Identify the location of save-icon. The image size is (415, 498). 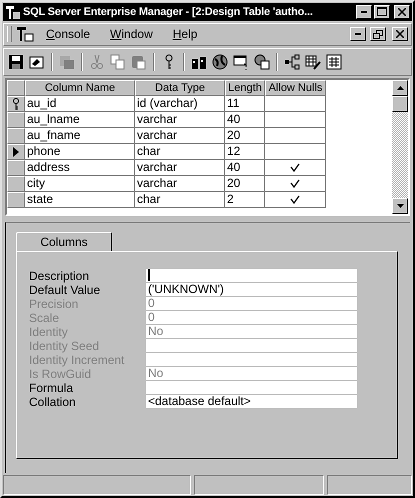
(16, 62).